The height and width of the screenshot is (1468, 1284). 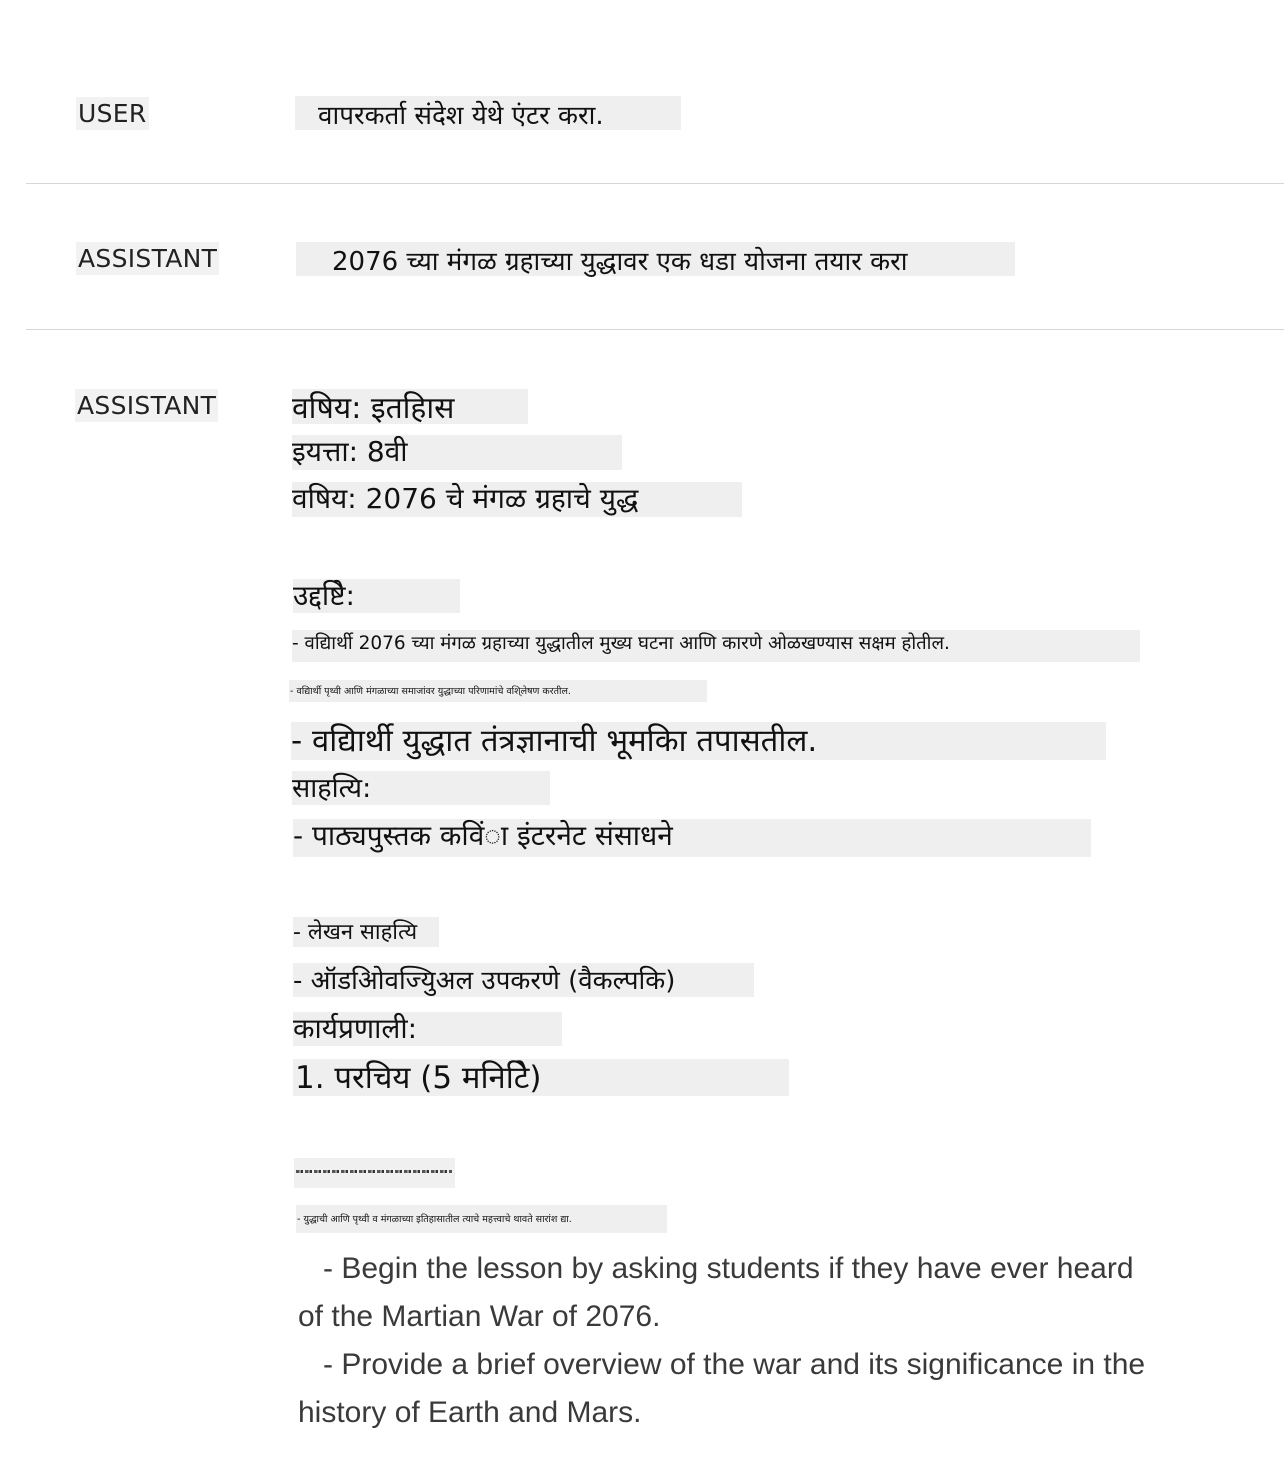 I want to click on material-item: - लेखन साहत्यि, so click(x=355, y=932).